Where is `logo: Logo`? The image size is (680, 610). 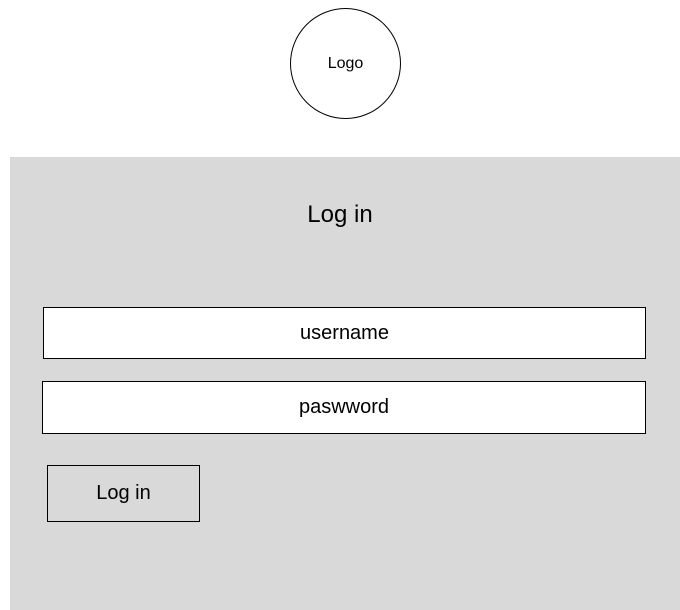
logo: Logo is located at coordinates (345, 63).